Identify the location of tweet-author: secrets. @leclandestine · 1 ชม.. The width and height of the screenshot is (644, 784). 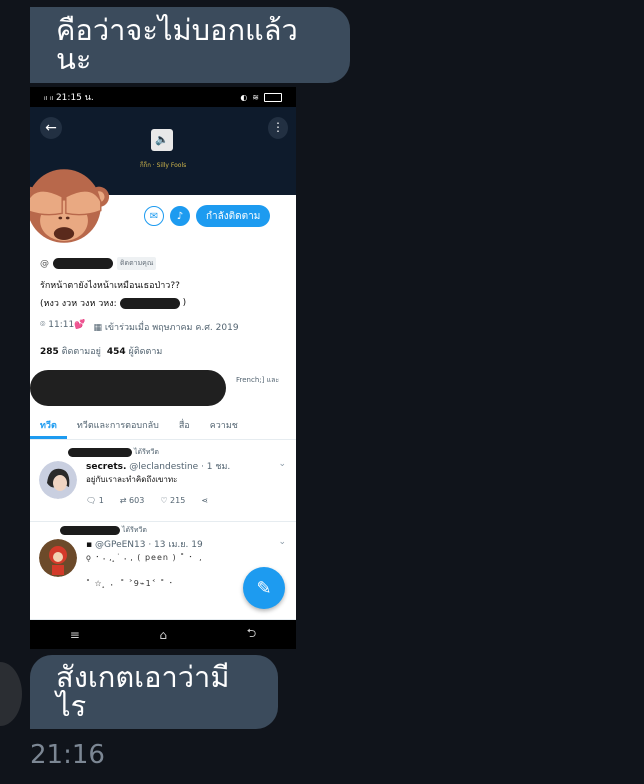
(158, 467).